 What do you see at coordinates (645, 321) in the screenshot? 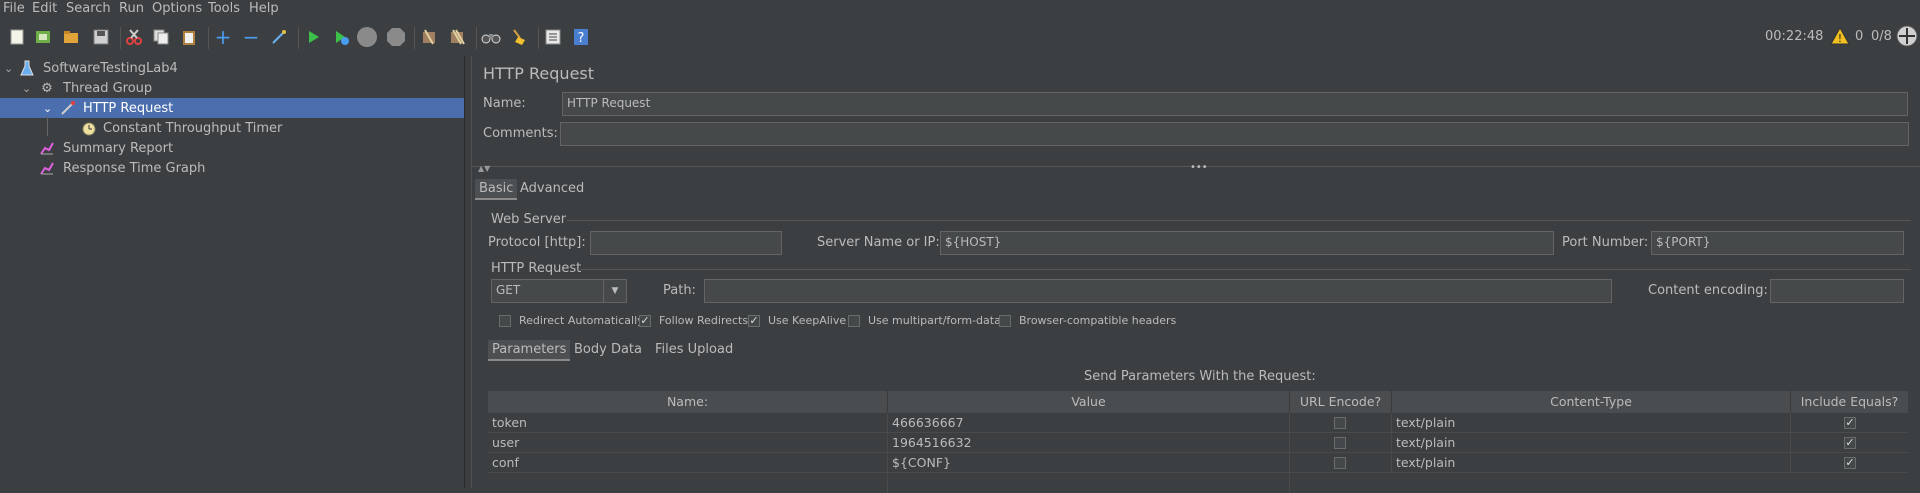
I see `follow-redirects-checkbox: ✓` at bounding box center [645, 321].